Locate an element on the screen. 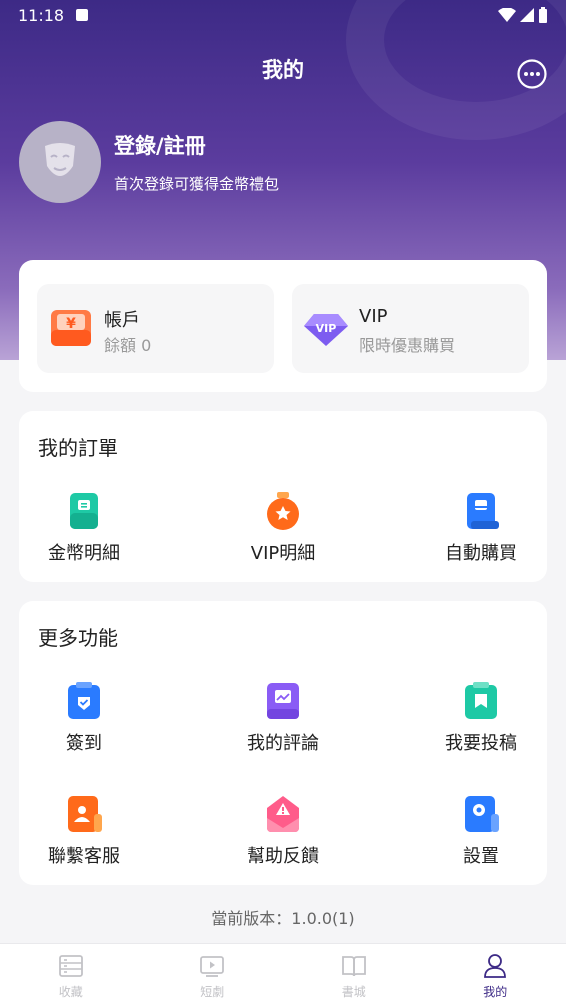  account-title: 帳戶 is located at coordinates (122, 320).